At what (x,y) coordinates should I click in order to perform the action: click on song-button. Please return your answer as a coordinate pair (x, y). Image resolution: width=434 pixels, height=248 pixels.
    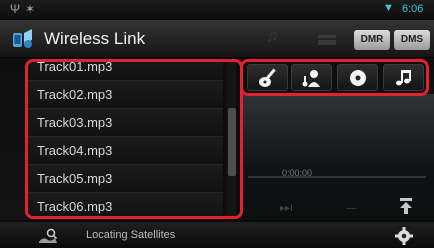
    Looking at the image, I should click on (403, 77).